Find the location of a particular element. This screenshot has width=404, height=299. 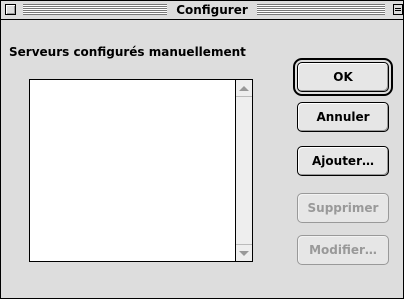

scroll-up-arrow-icon is located at coordinates (244, 88).